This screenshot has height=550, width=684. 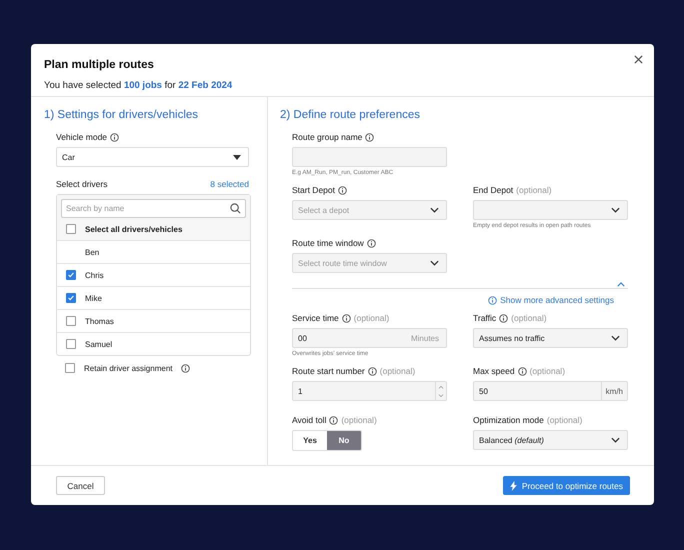 What do you see at coordinates (99, 65) in the screenshot?
I see `dialog-title: Plan multiple routes` at bounding box center [99, 65].